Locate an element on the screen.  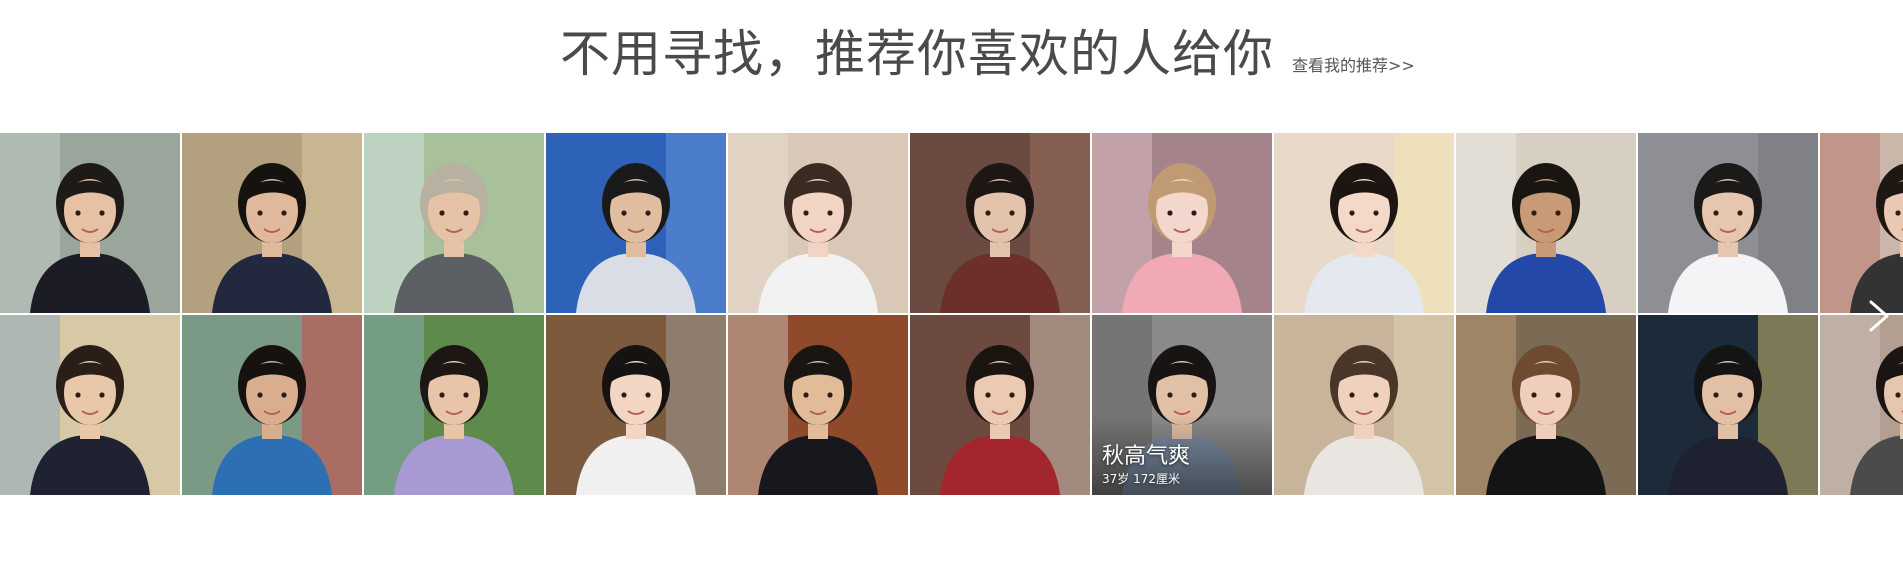
profile-nickname: 秋高气爽 is located at coordinates (1146, 456).